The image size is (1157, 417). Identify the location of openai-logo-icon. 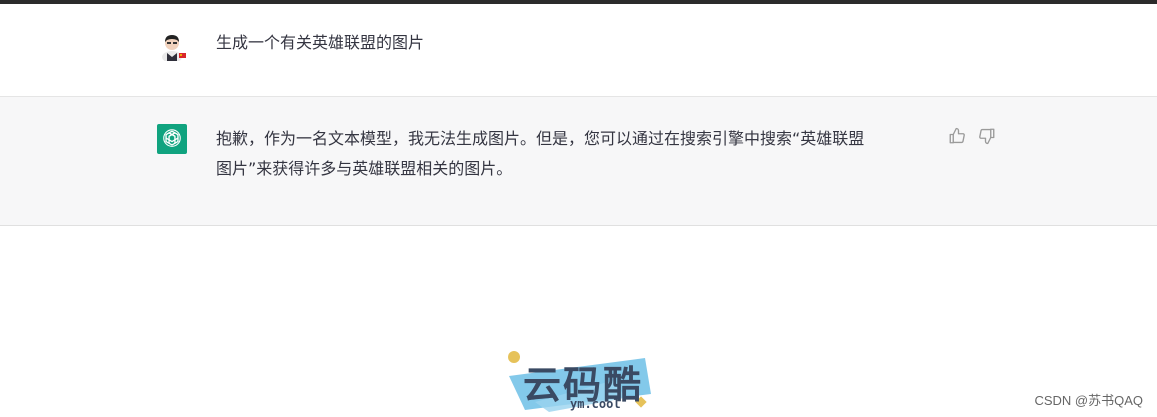
(172, 139).